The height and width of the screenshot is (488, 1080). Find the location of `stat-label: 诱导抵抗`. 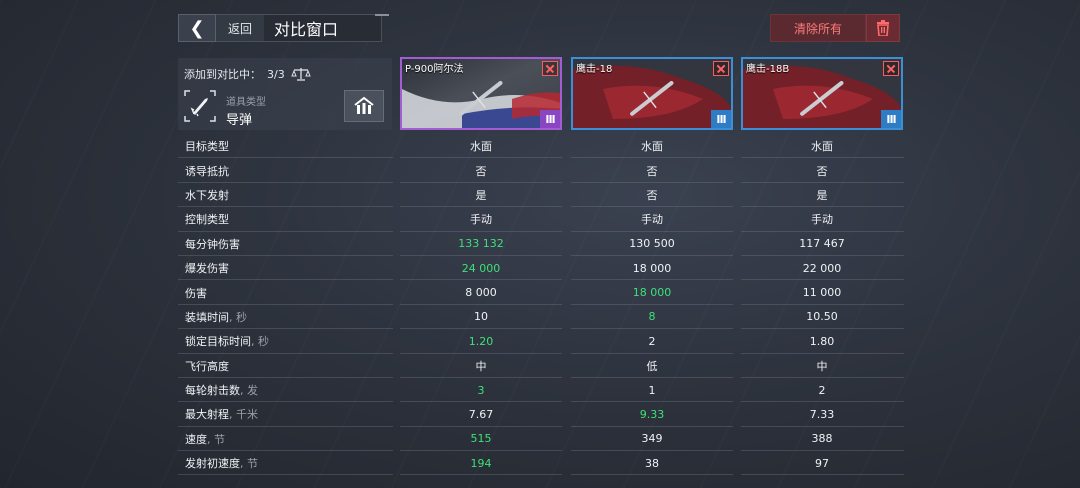

stat-label: 诱导抵抗 is located at coordinates (289, 171).